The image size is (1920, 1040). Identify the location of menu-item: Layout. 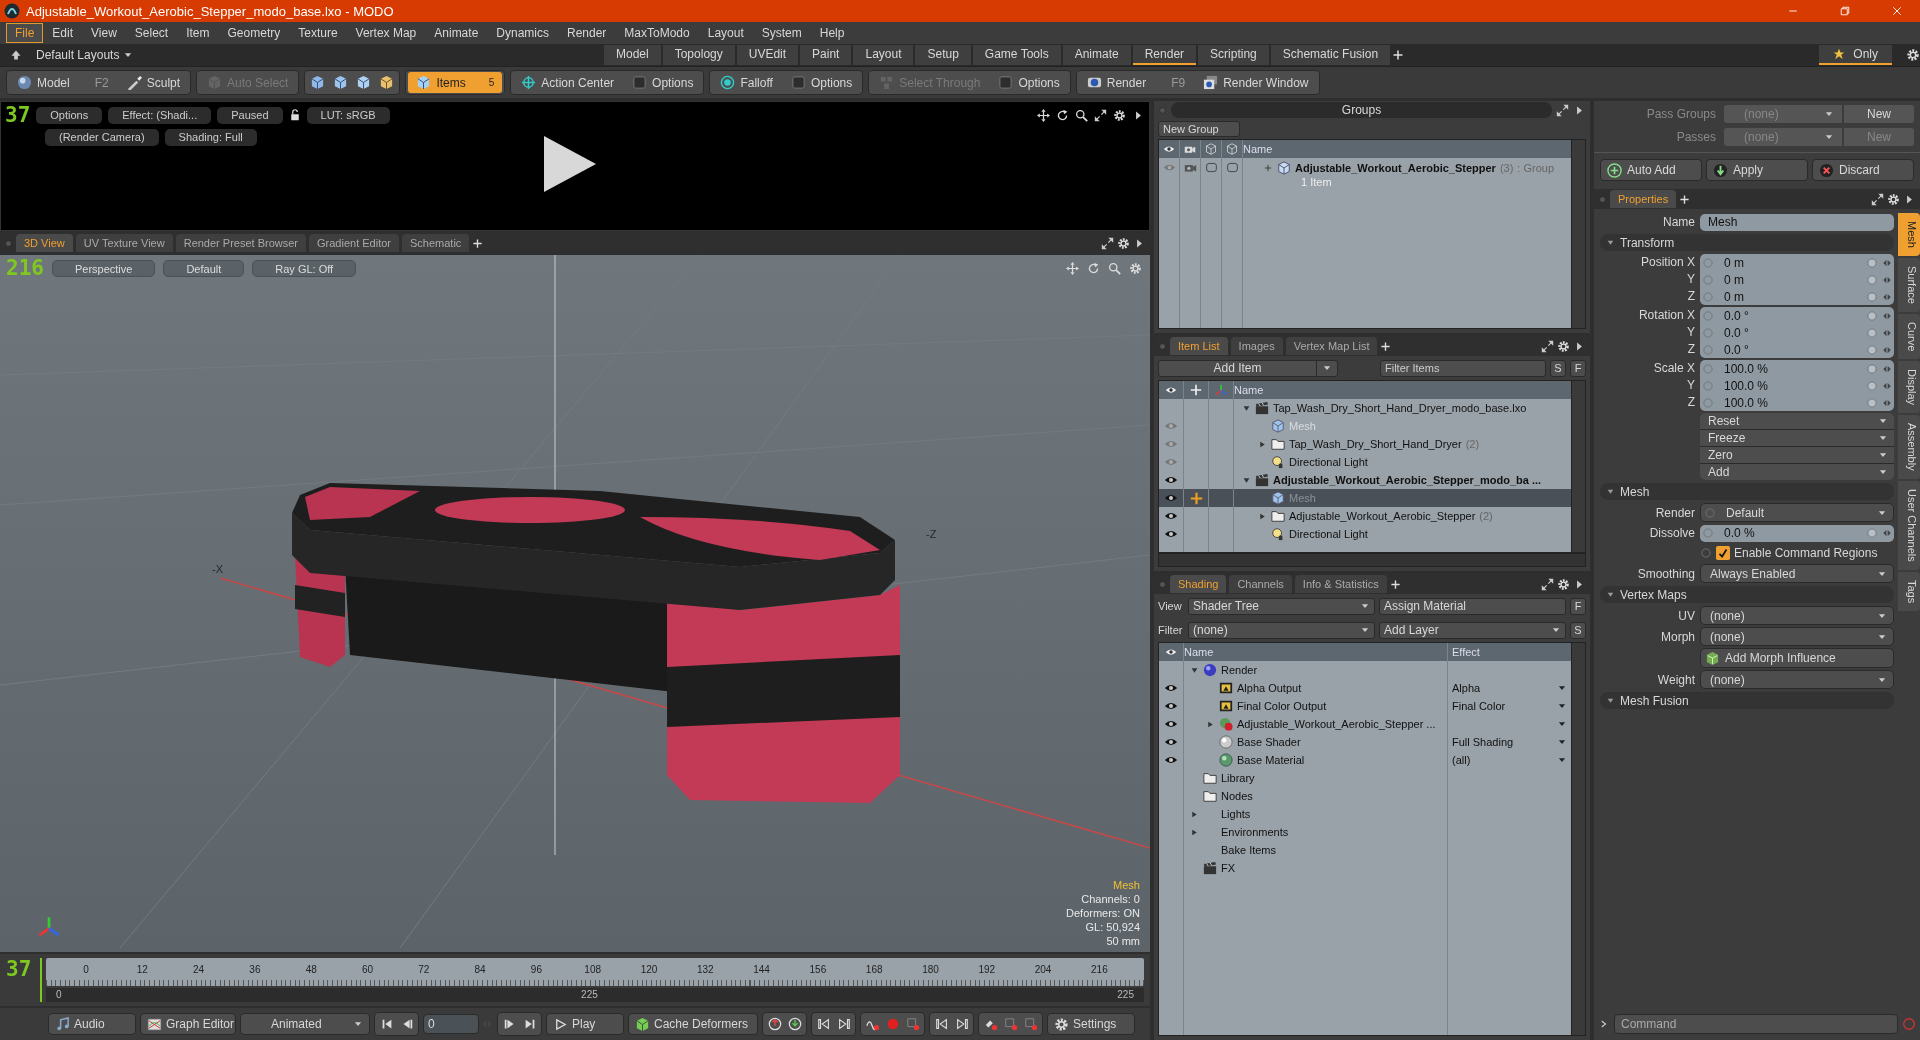
(725, 33).